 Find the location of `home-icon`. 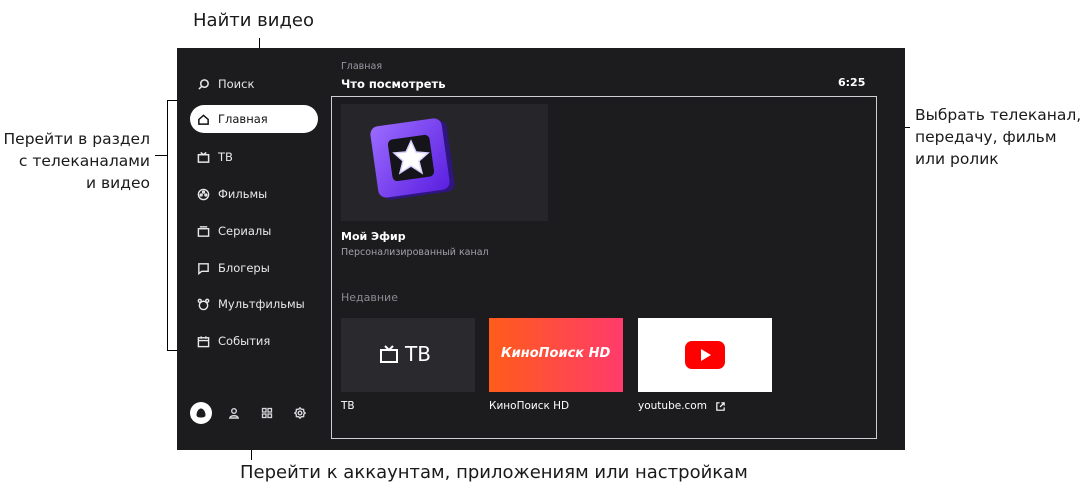

home-icon is located at coordinates (203, 119).